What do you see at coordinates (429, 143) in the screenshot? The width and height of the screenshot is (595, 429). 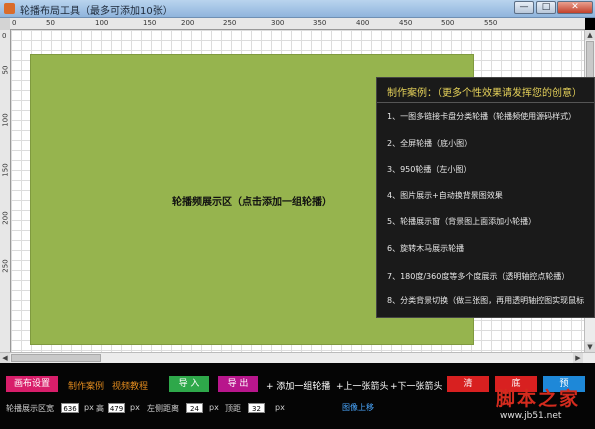 I see `case-item: 2、全屏轮播（底小图）` at bounding box center [429, 143].